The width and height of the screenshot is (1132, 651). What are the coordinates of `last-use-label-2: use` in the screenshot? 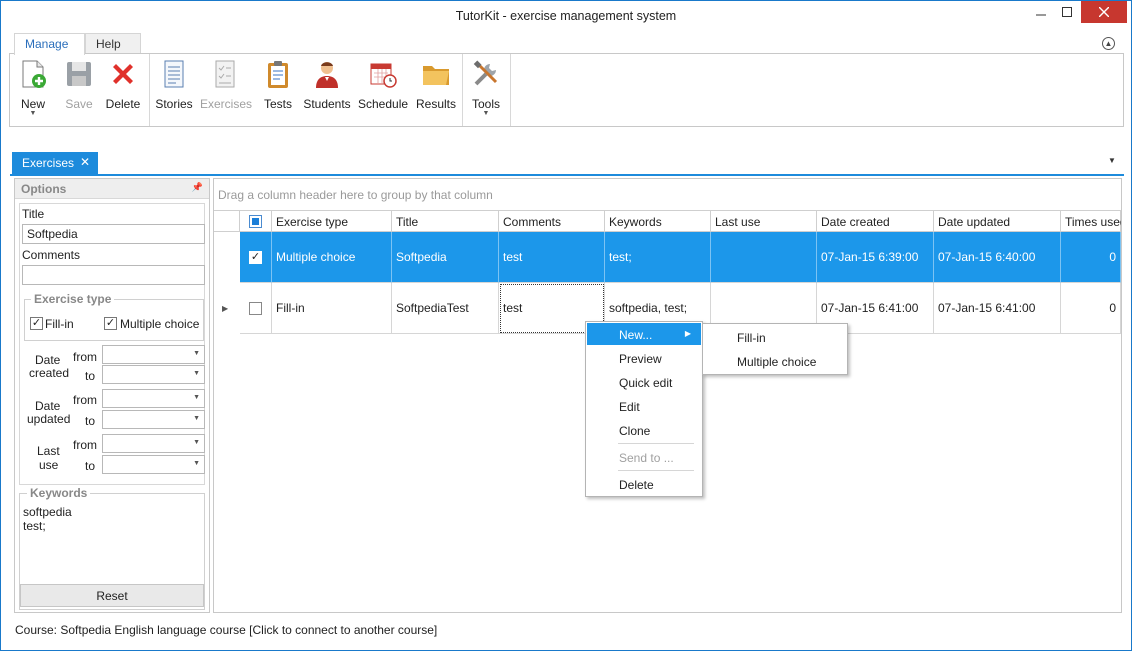 It's located at (49, 465).